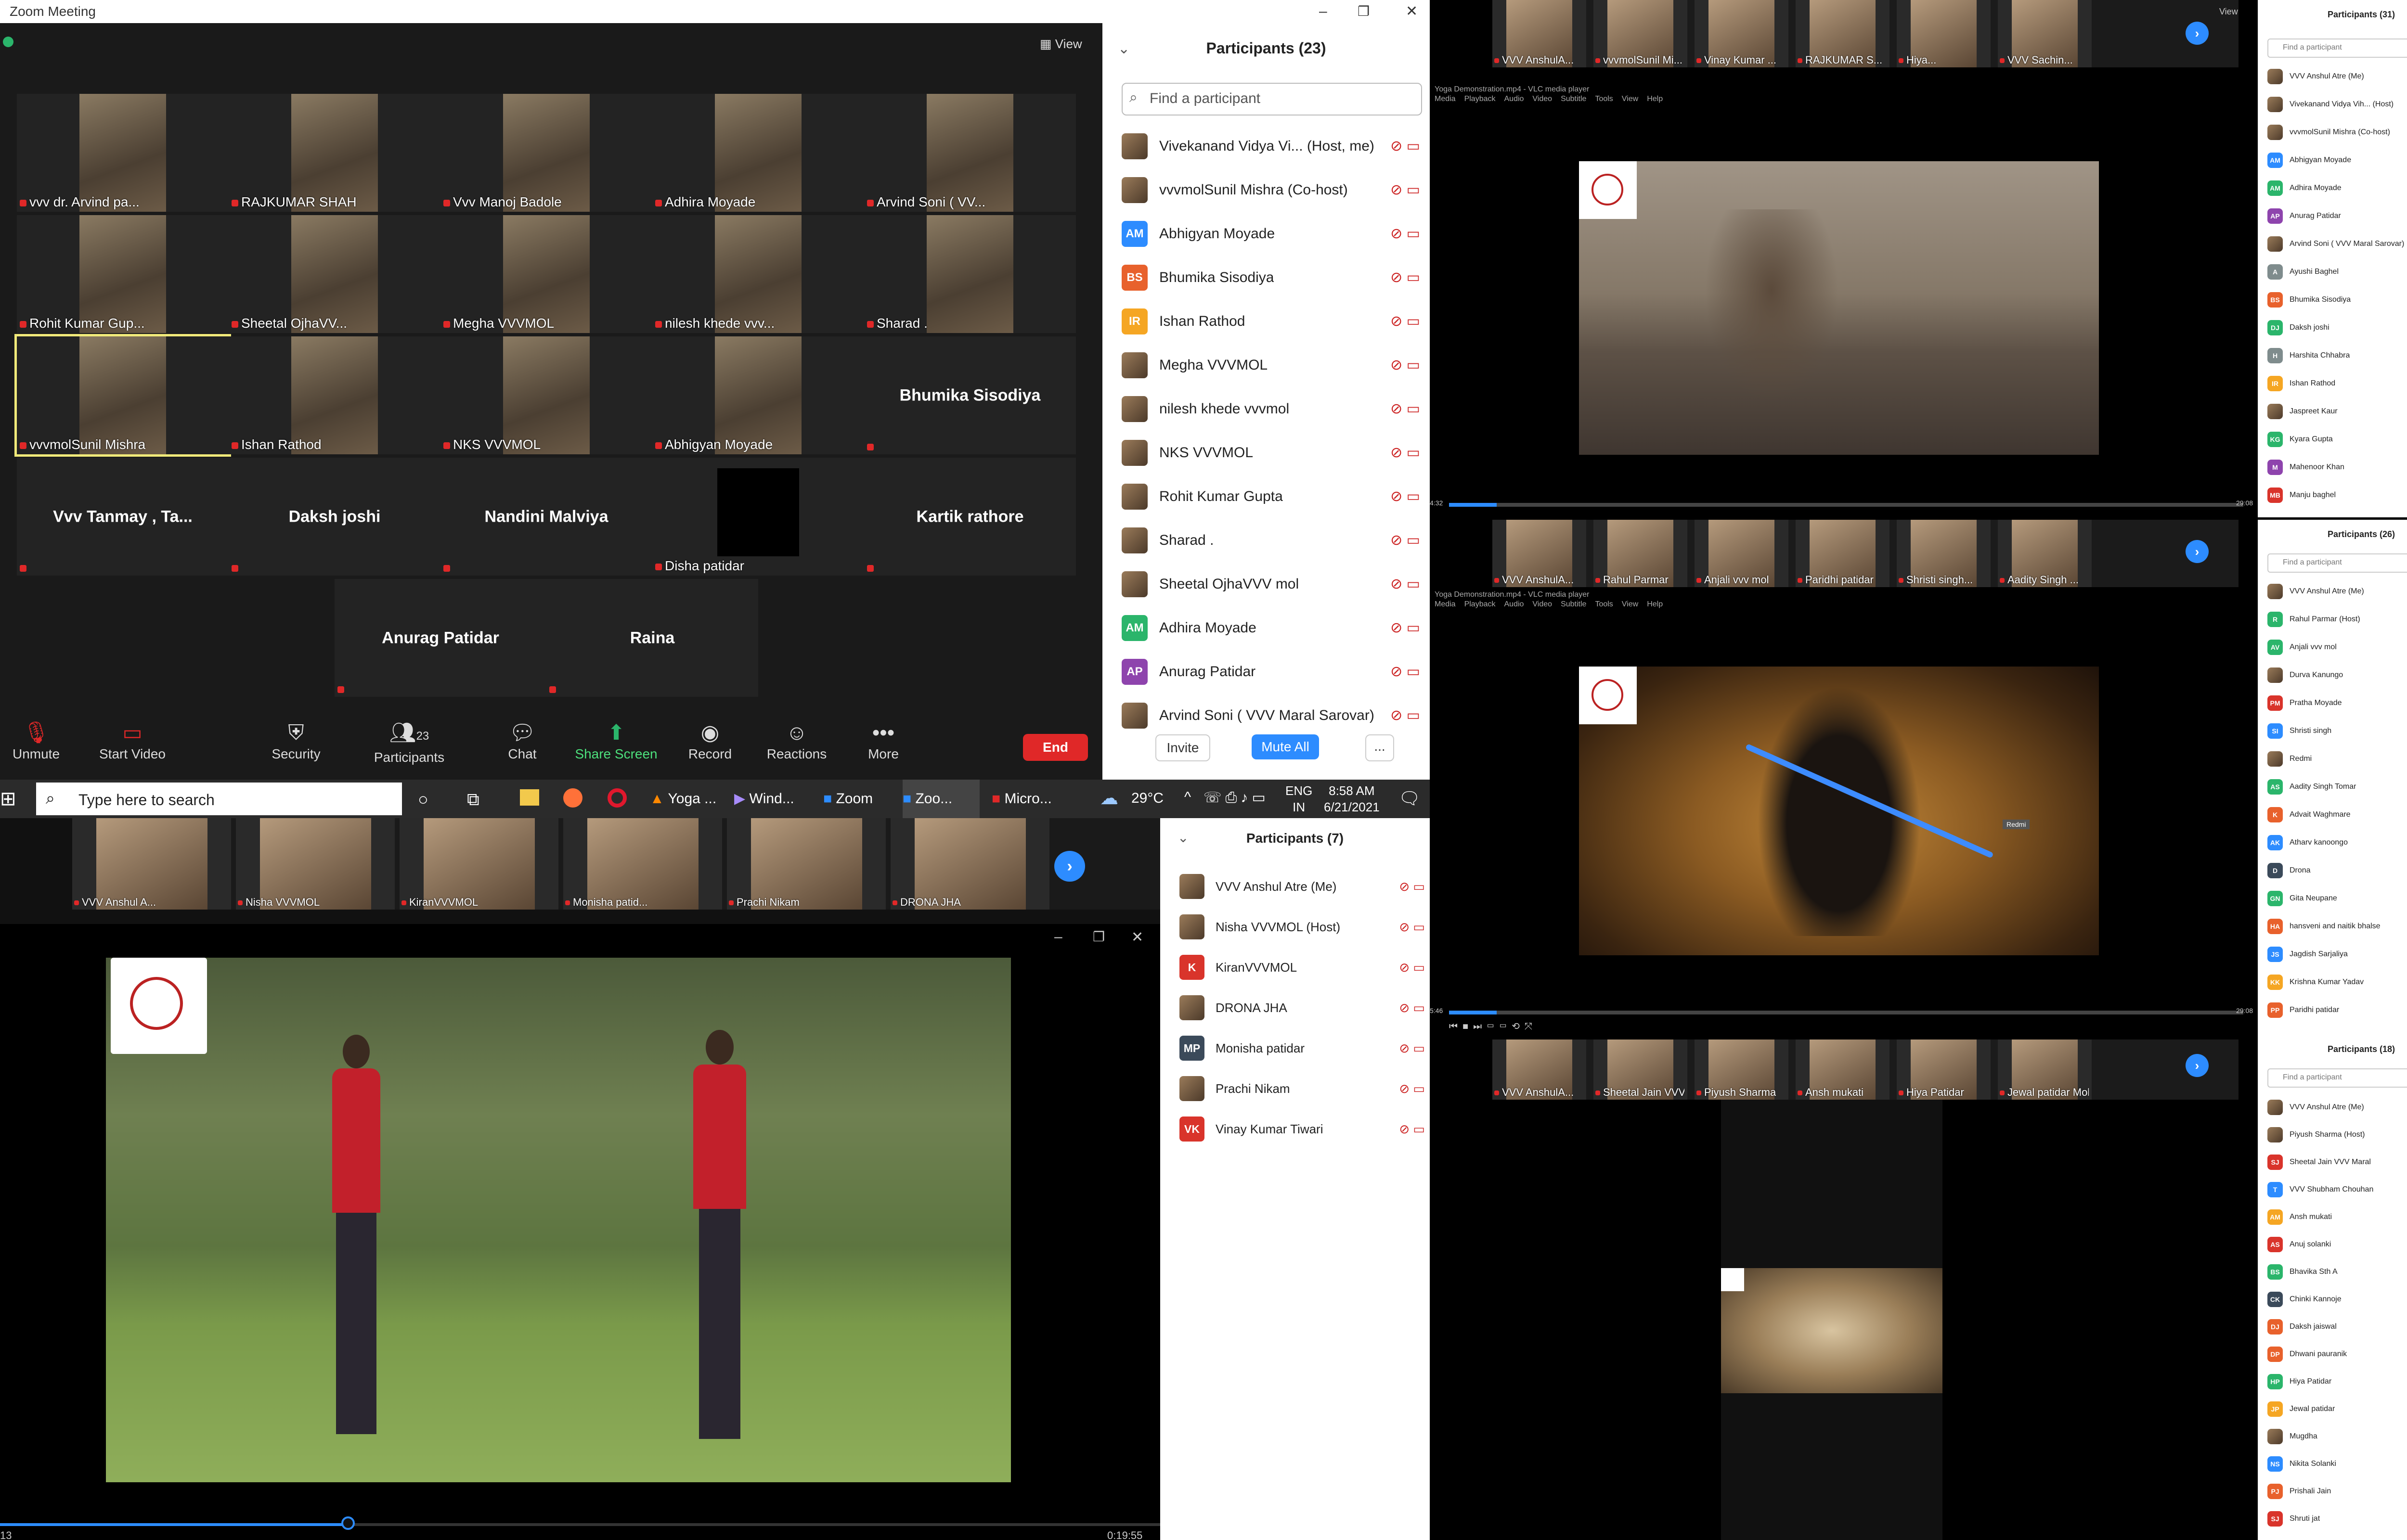  Describe the element at coordinates (1271, 715) in the screenshot. I see `participant-row: Arvind Soni ( VVV Maral Sarovar) ⊘ ▭` at that location.